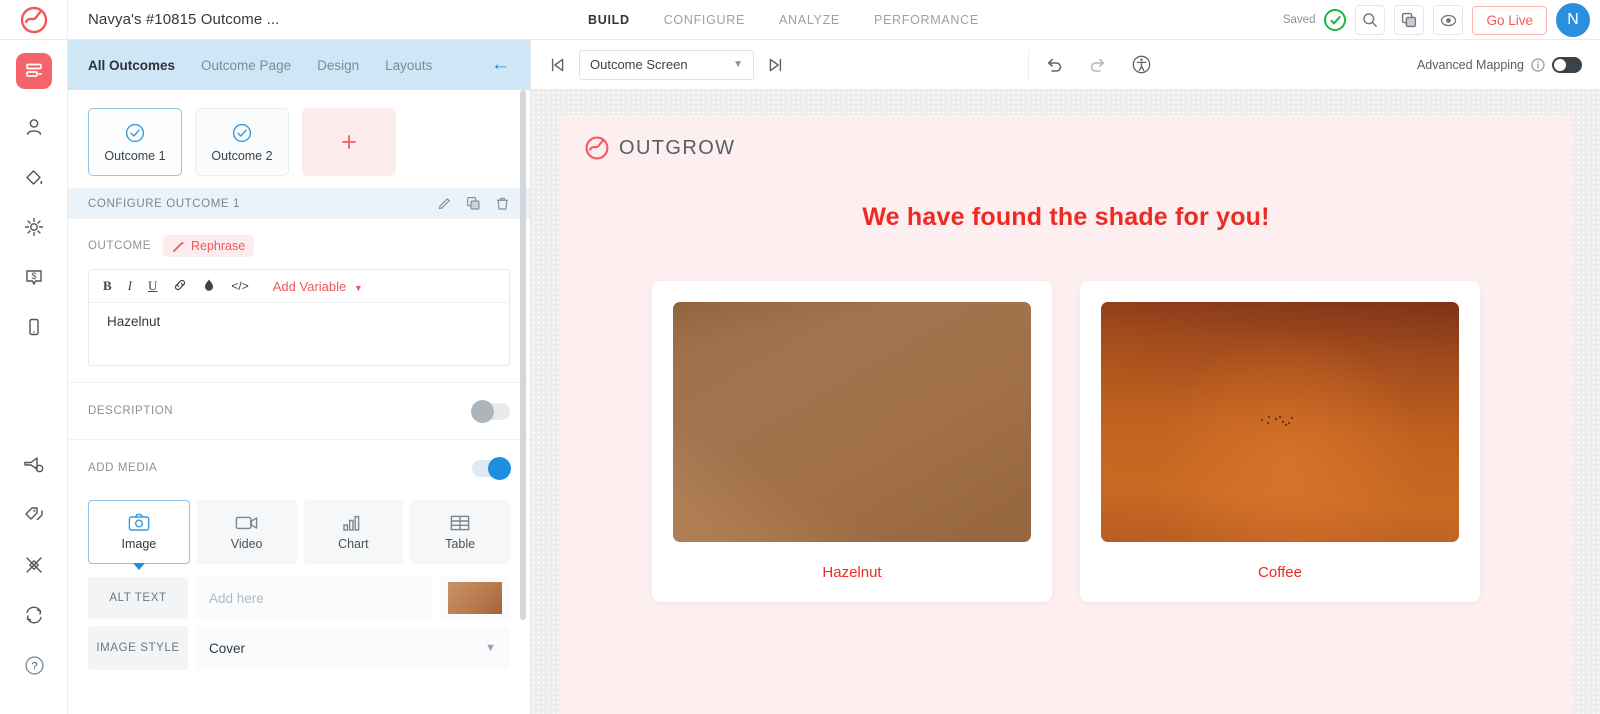  What do you see at coordinates (358, 287) in the screenshot?
I see `chevron-down-icon: ▼` at bounding box center [358, 287].